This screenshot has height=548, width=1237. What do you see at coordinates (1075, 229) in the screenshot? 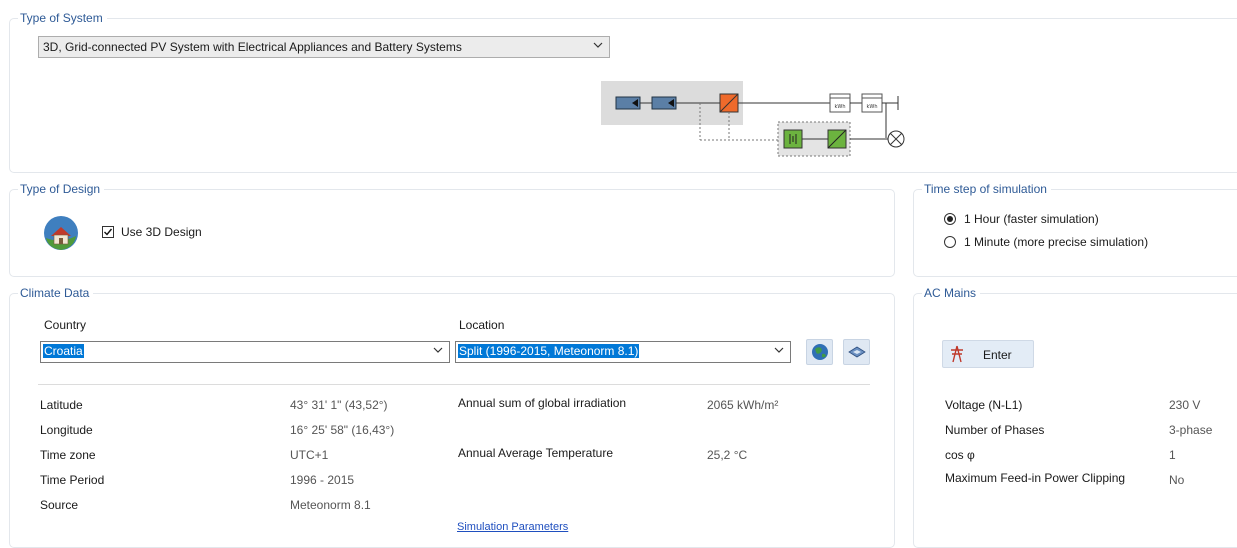
I see `time-step-group: Time step of simulation` at bounding box center [1075, 229].